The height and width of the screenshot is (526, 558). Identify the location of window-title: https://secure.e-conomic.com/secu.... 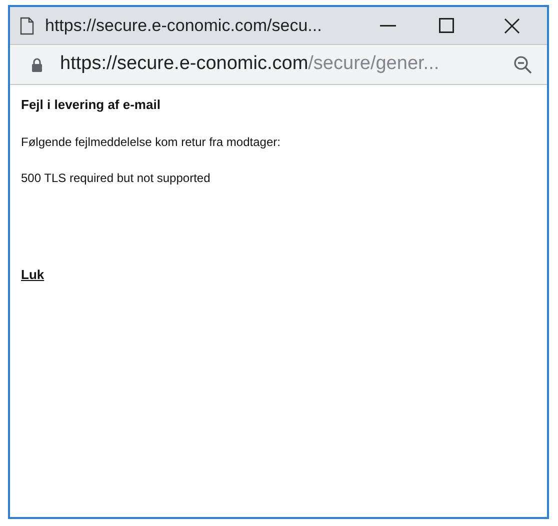
(183, 25).